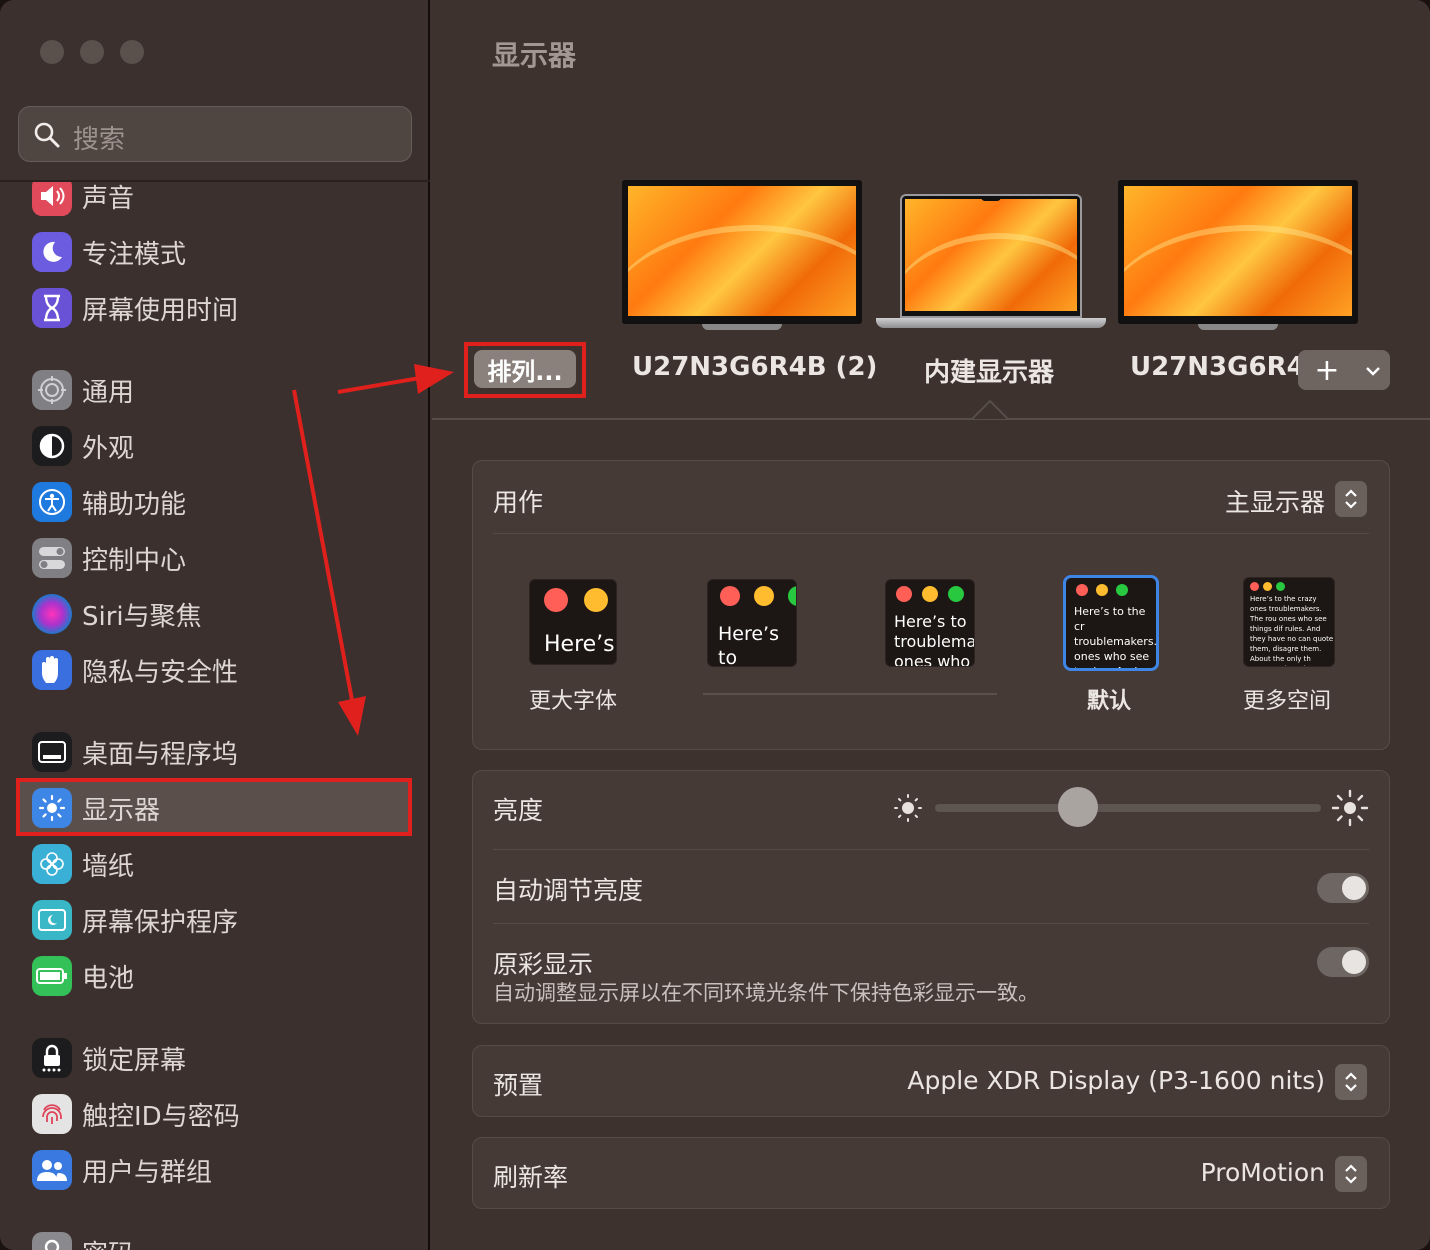  Describe the element at coordinates (754, 367) in the screenshot. I see `display-name-external-1: U27N3G6R4B (2)` at that location.